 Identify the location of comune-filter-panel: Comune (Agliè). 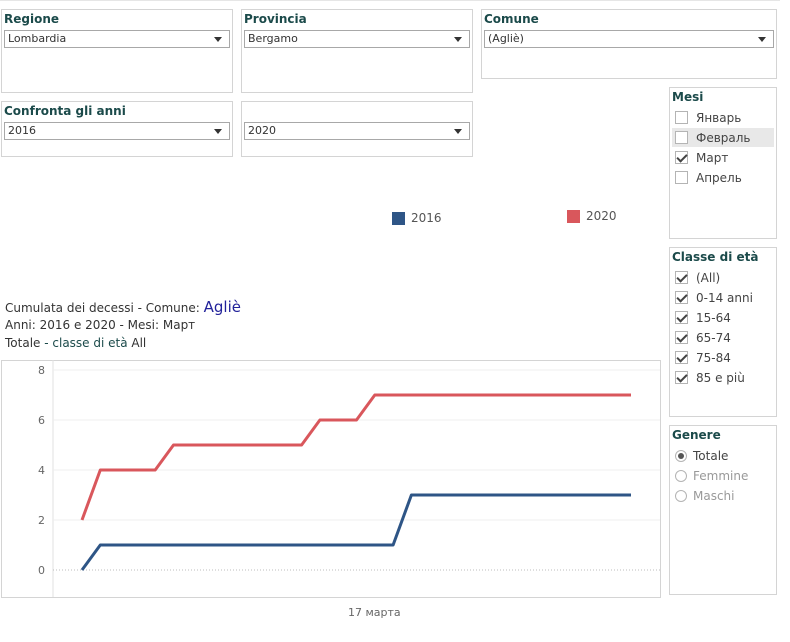
(629, 44).